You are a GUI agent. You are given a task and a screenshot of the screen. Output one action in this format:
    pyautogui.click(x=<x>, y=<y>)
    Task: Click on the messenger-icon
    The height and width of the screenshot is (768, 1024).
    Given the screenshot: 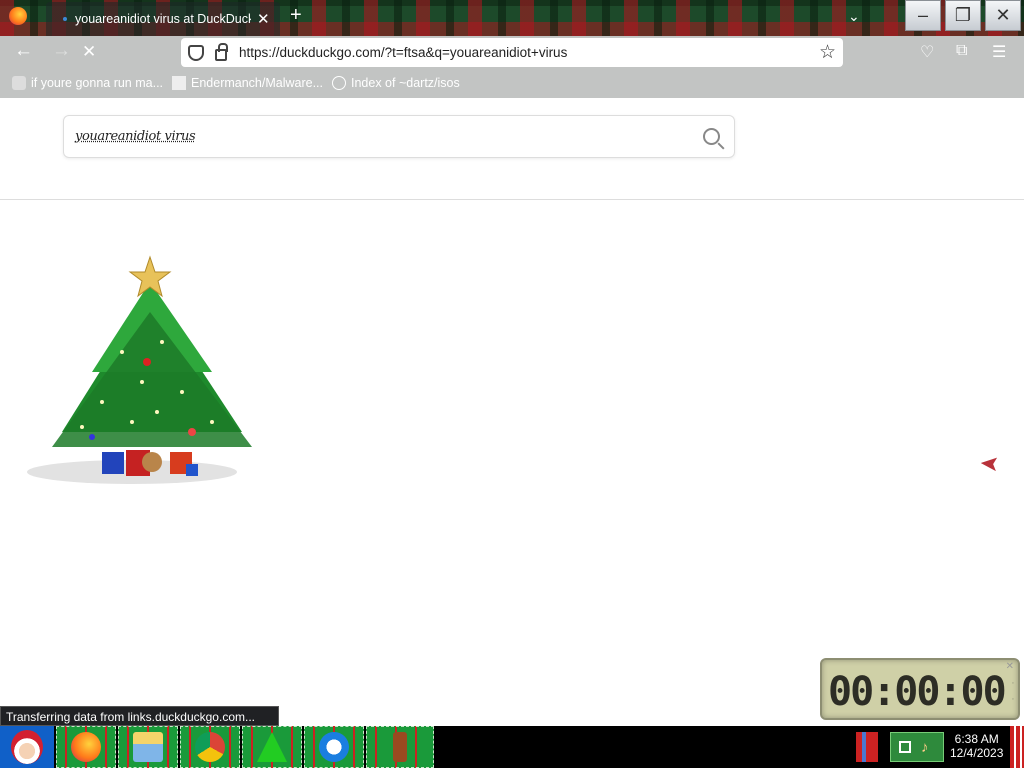 What is the action you would take?
    pyautogui.click(x=334, y=747)
    